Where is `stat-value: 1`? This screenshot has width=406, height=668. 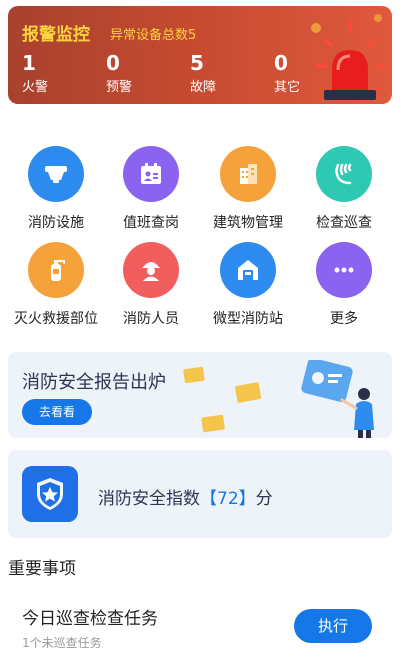
stat-value: 1 is located at coordinates (29, 63).